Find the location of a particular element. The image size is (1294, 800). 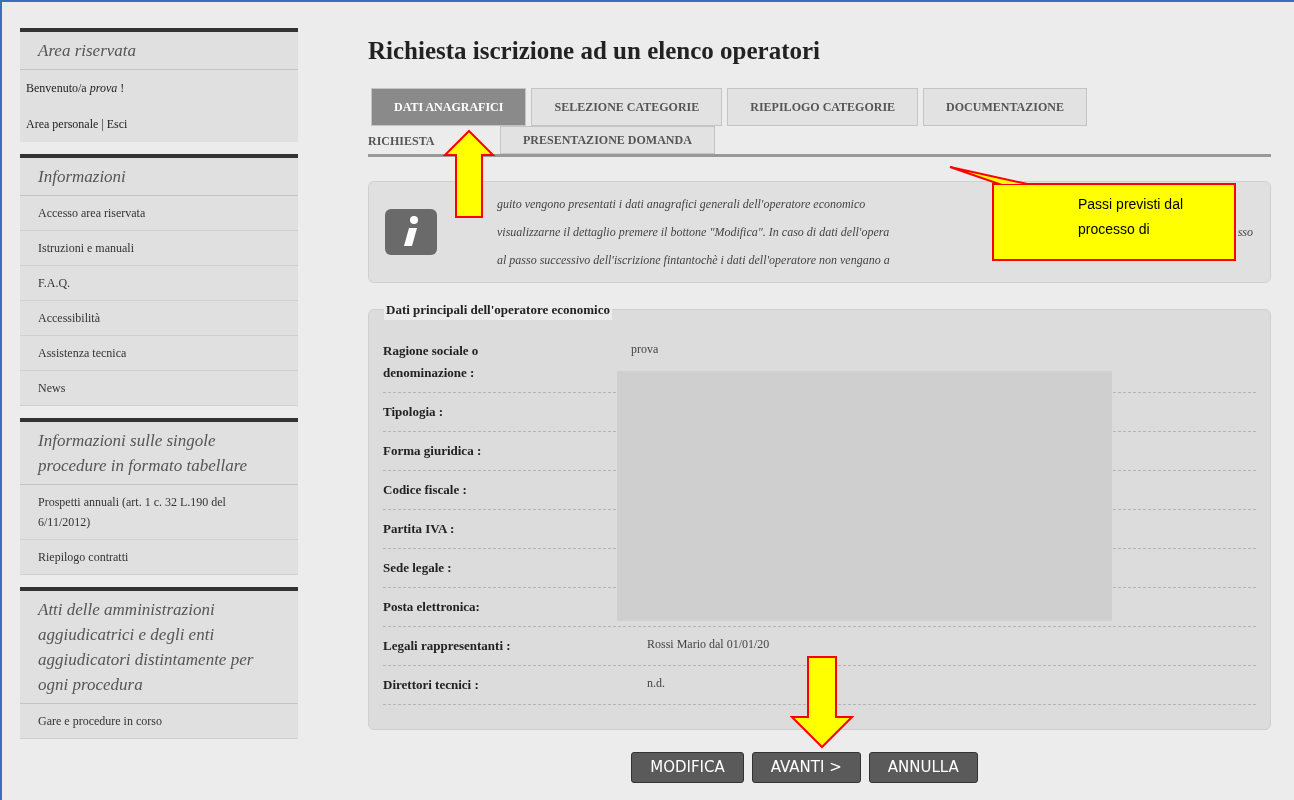

panel-title: Informazioni sulle singole procedure in formato tabellare is located at coordinates (159, 453).